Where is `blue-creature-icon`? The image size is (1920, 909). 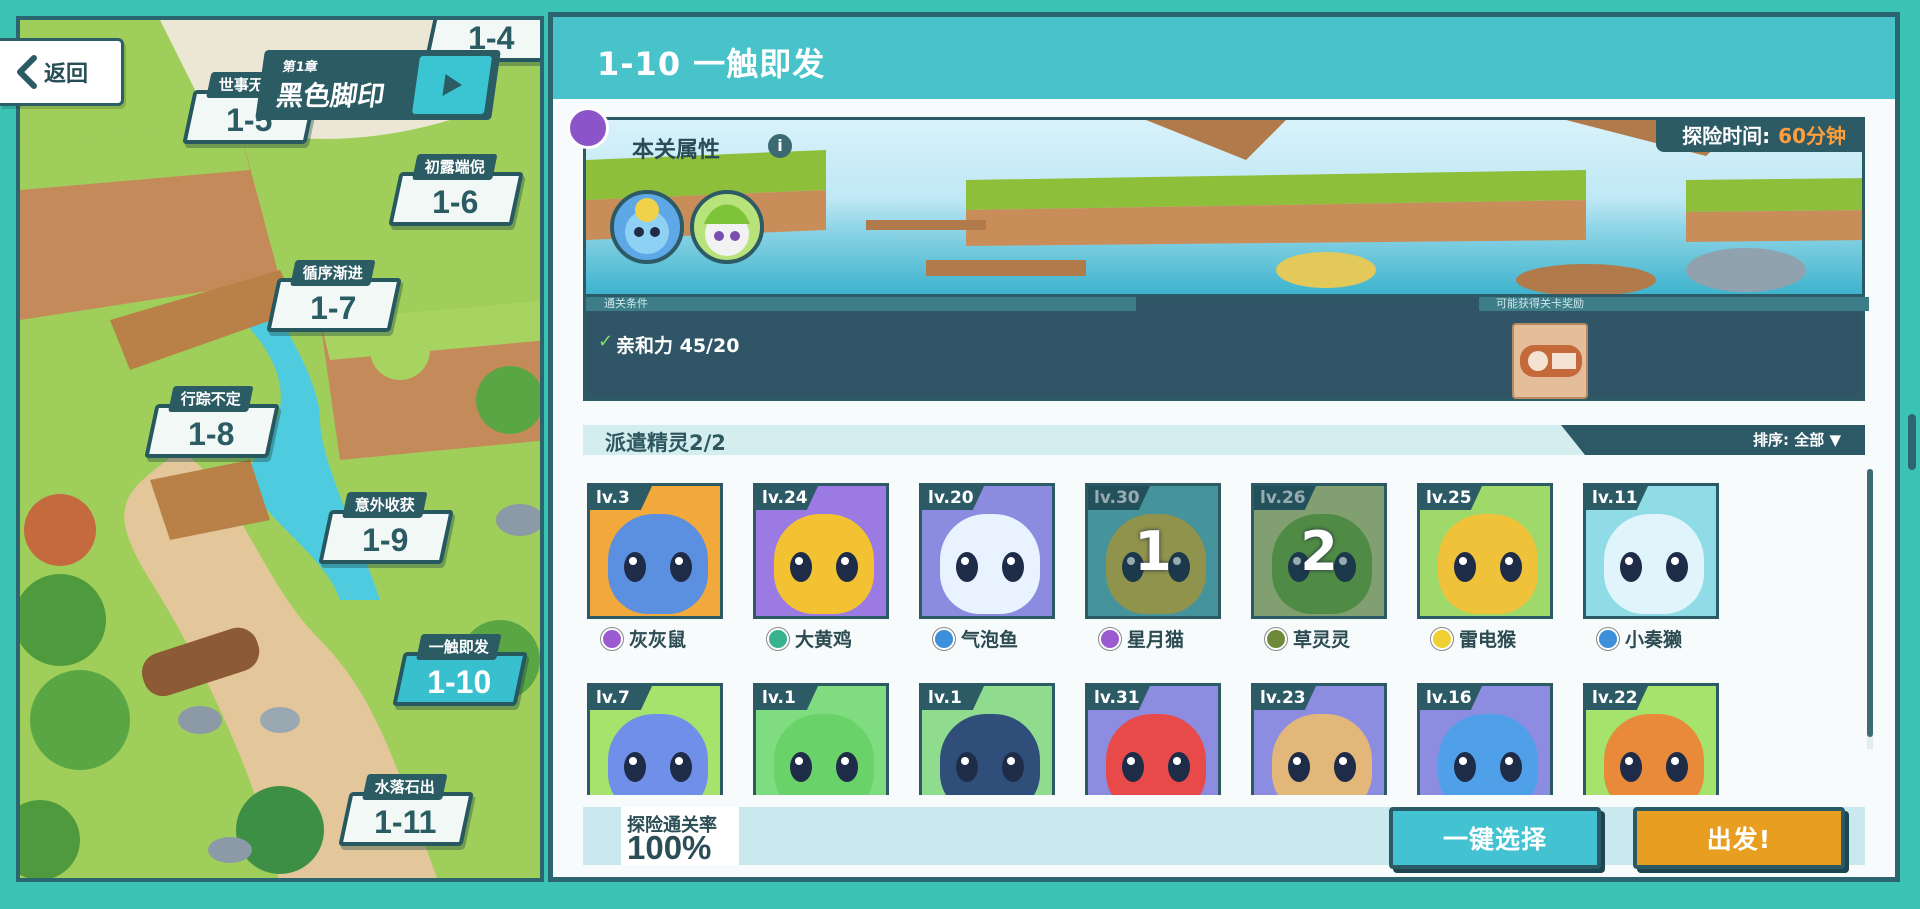 blue-creature-icon is located at coordinates (647, 226).